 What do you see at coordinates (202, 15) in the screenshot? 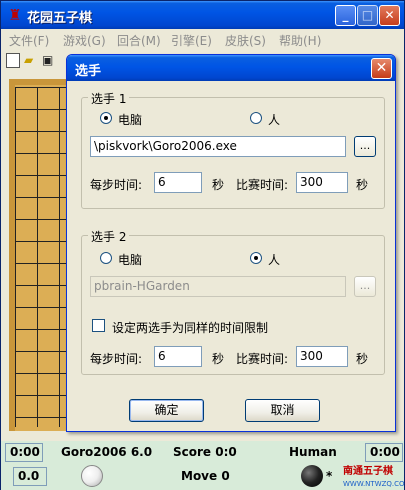
I see `title-bar: ♜ 花园五子棋 _ □ ✕` at bounding box center [202, 15].